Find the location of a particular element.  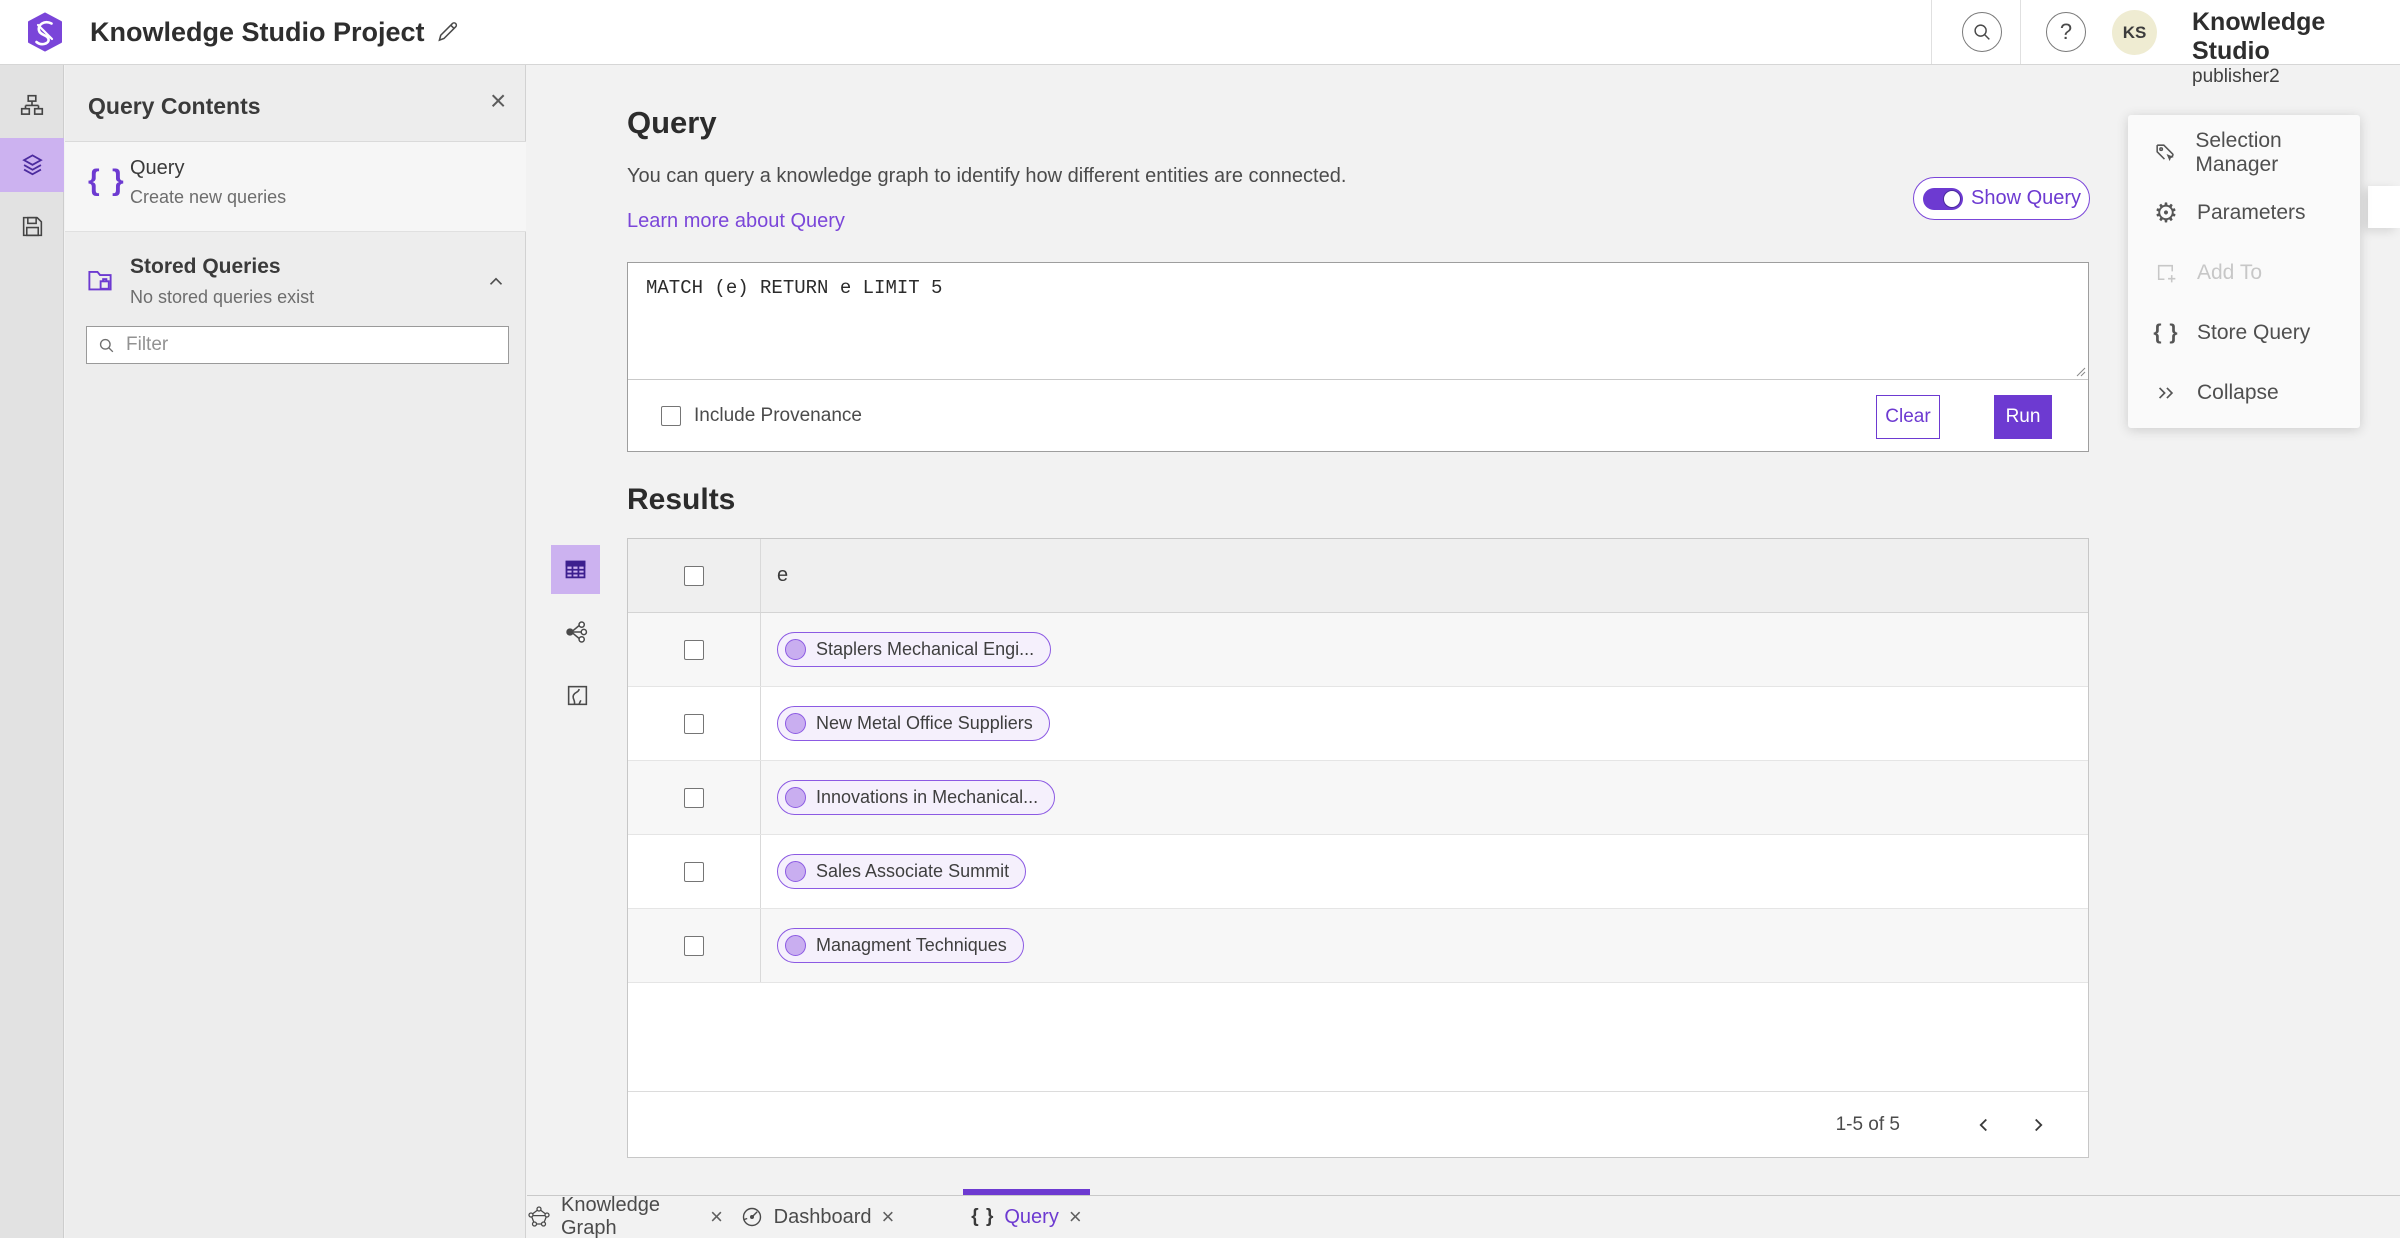

active-tab-indicator is located at coordinates (1026, 1192).